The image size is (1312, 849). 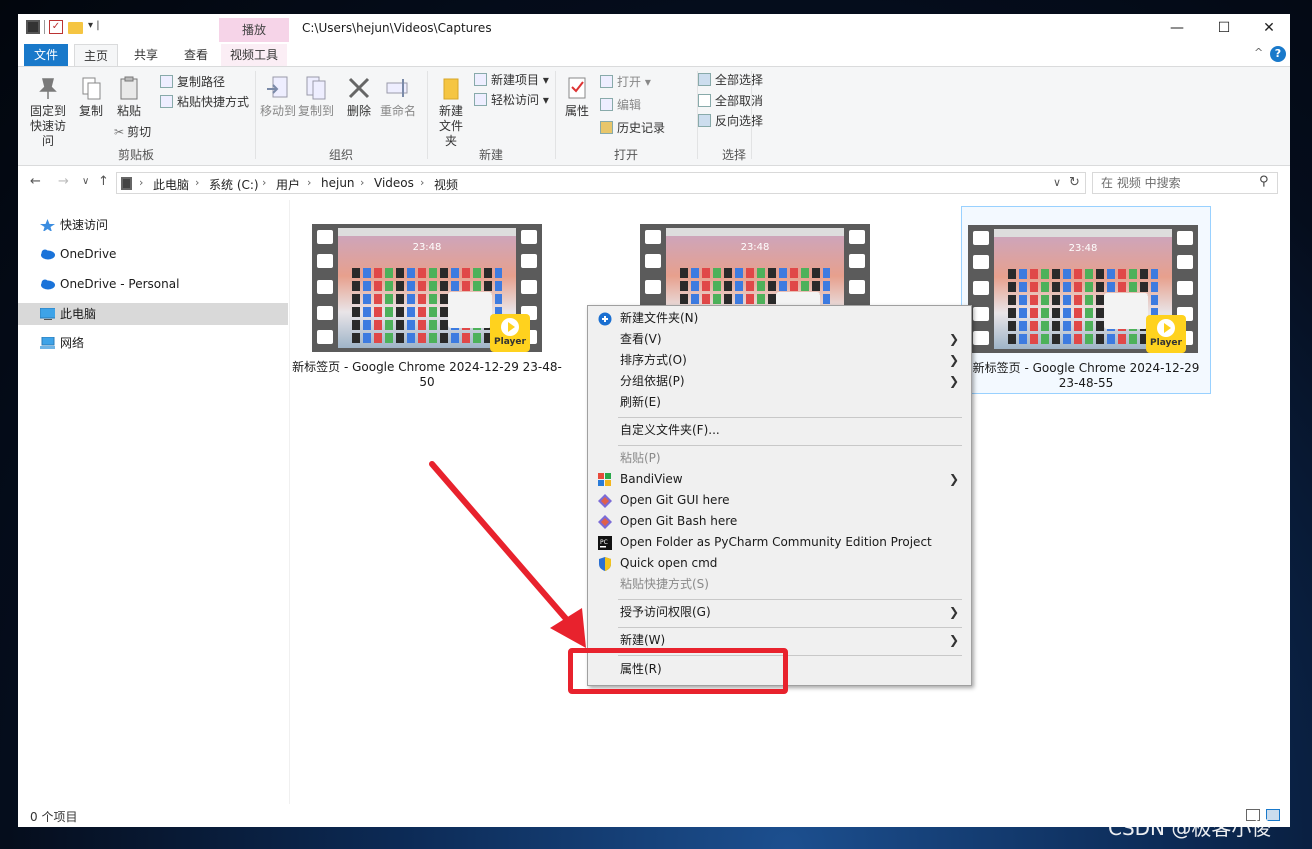 I want to click on edit-button: 编辑, so click(x=620, y=105).